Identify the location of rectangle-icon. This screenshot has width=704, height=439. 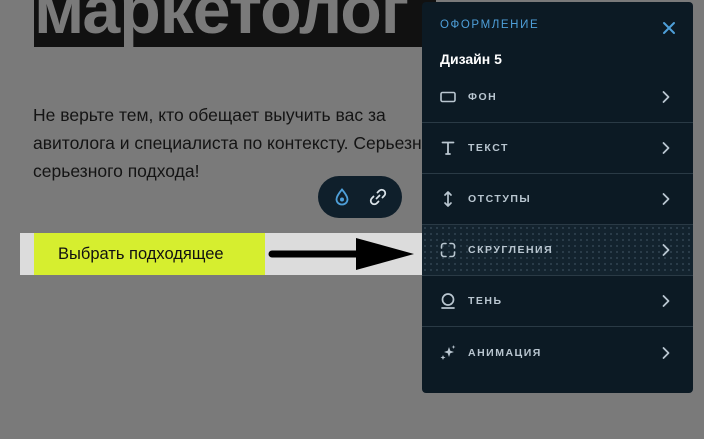
(448, 97).